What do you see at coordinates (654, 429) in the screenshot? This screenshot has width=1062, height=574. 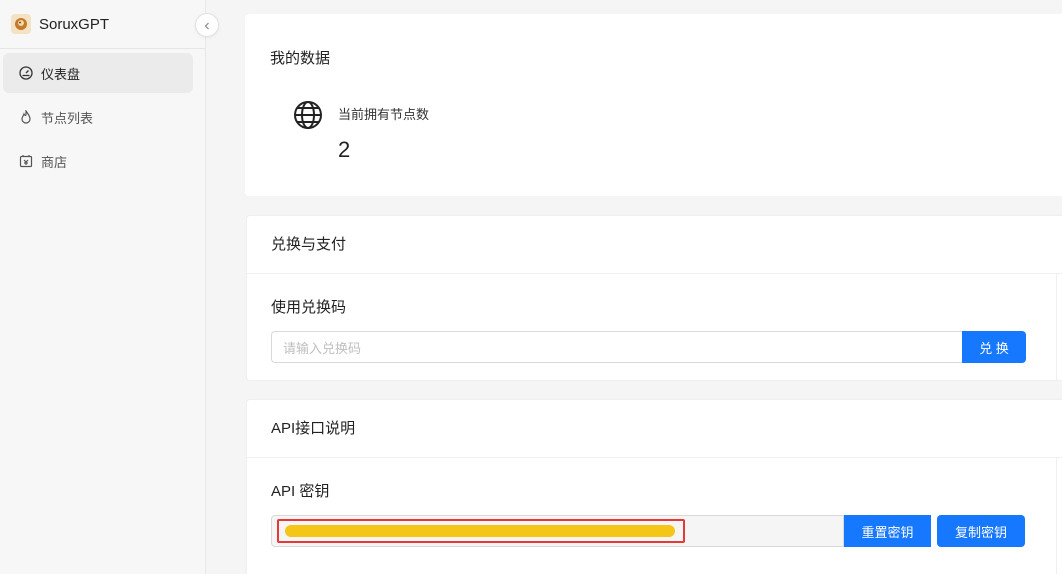 I see `api-card-title: API接口说明` at bounding box center [654, 429].